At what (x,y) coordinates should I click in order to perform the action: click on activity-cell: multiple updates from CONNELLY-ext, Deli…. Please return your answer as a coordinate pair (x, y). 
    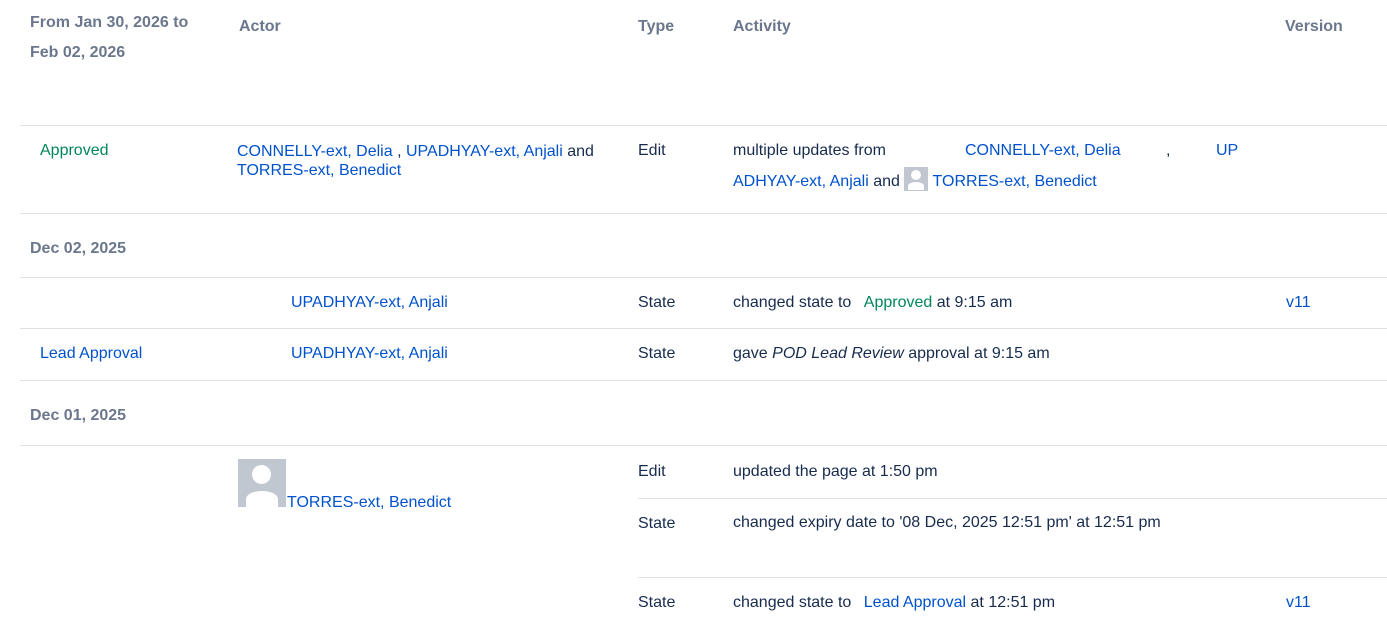
    Looking at the image, I should click on (1005, 168).